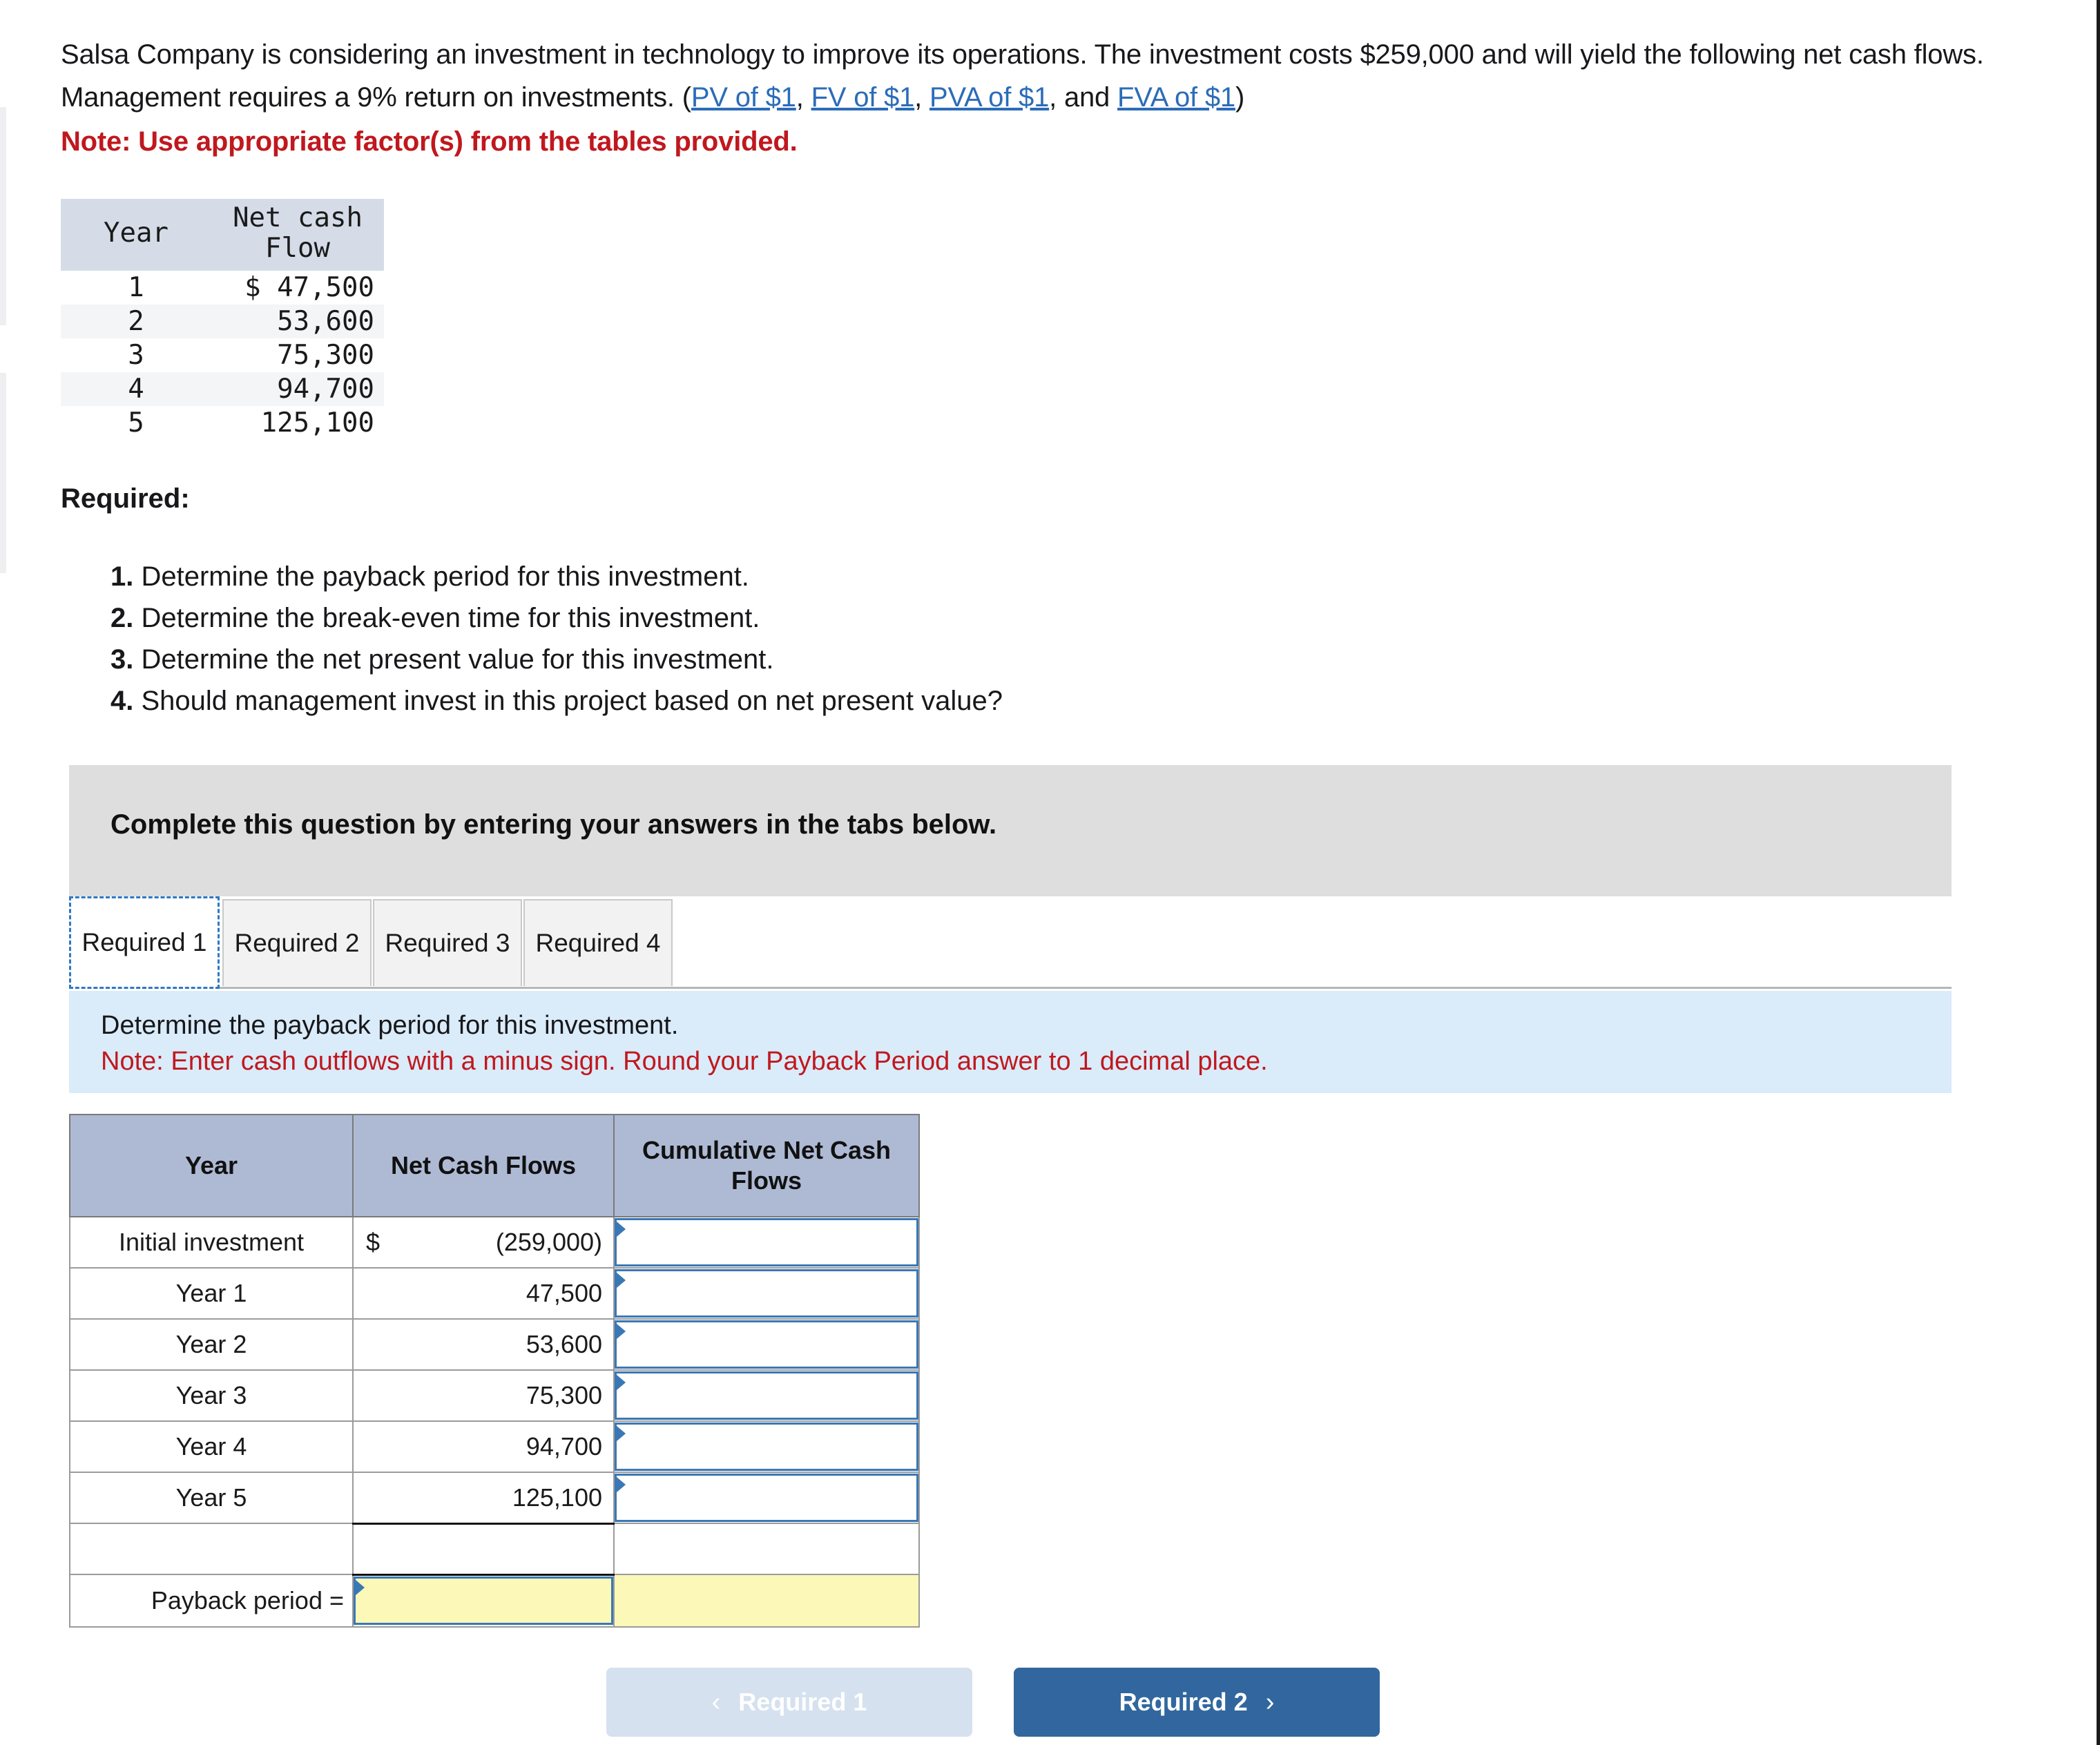 Image resolution: width=2100 pixels, height=1745 pixels. What do you see at coordinates (136, 389) in the screenshot?
I see `cell-year: 4` at bounding box center [136, 389].